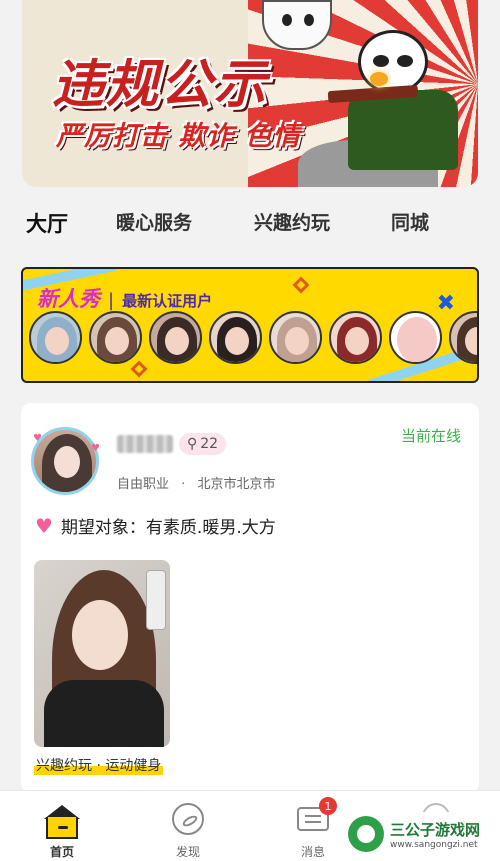  I want to click on watermark-text: 三公子游戏网 www.sangongzi.net, so click(435, 834).